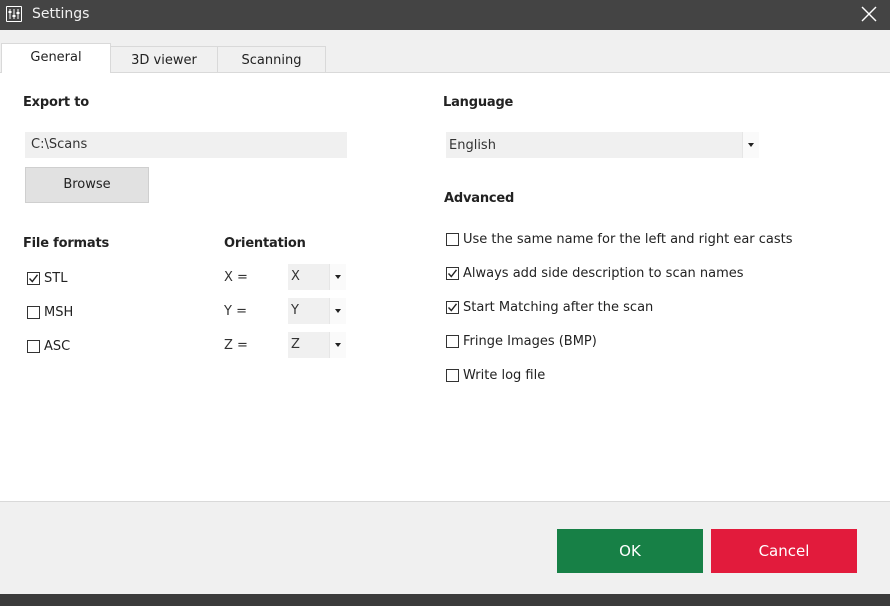 This screenshot has height=606, width=890. Describe the element at coordinates (317, 311) in the screenshot. I see `axis-y-select: Y` at that location.